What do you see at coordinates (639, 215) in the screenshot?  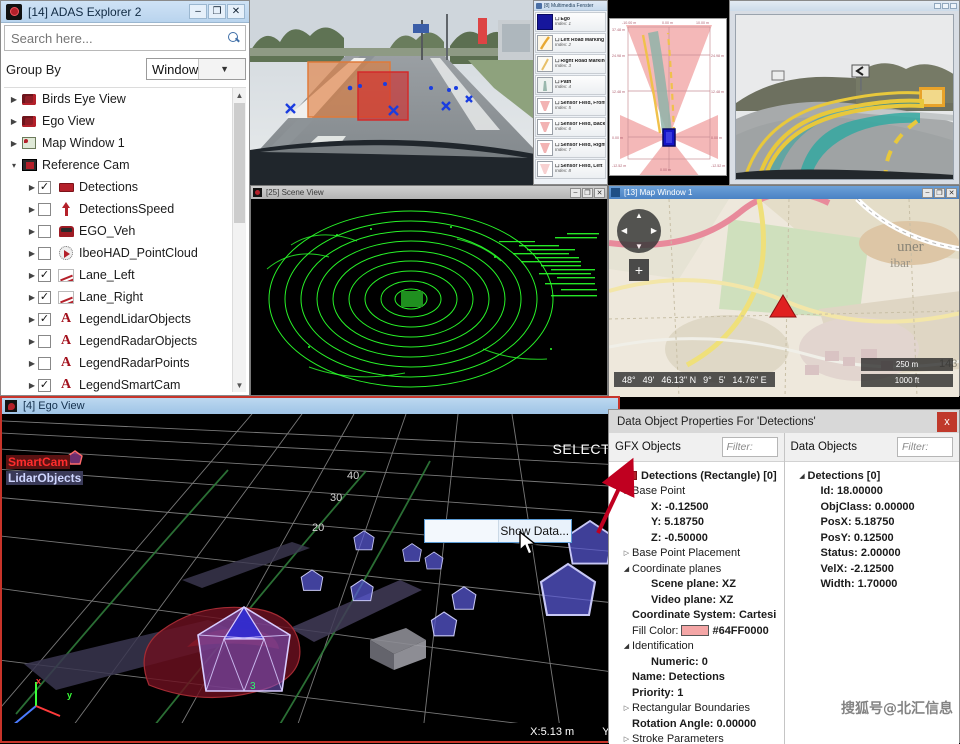 I see `pan-up-icon: ▲` at bounding box center [639, 215].